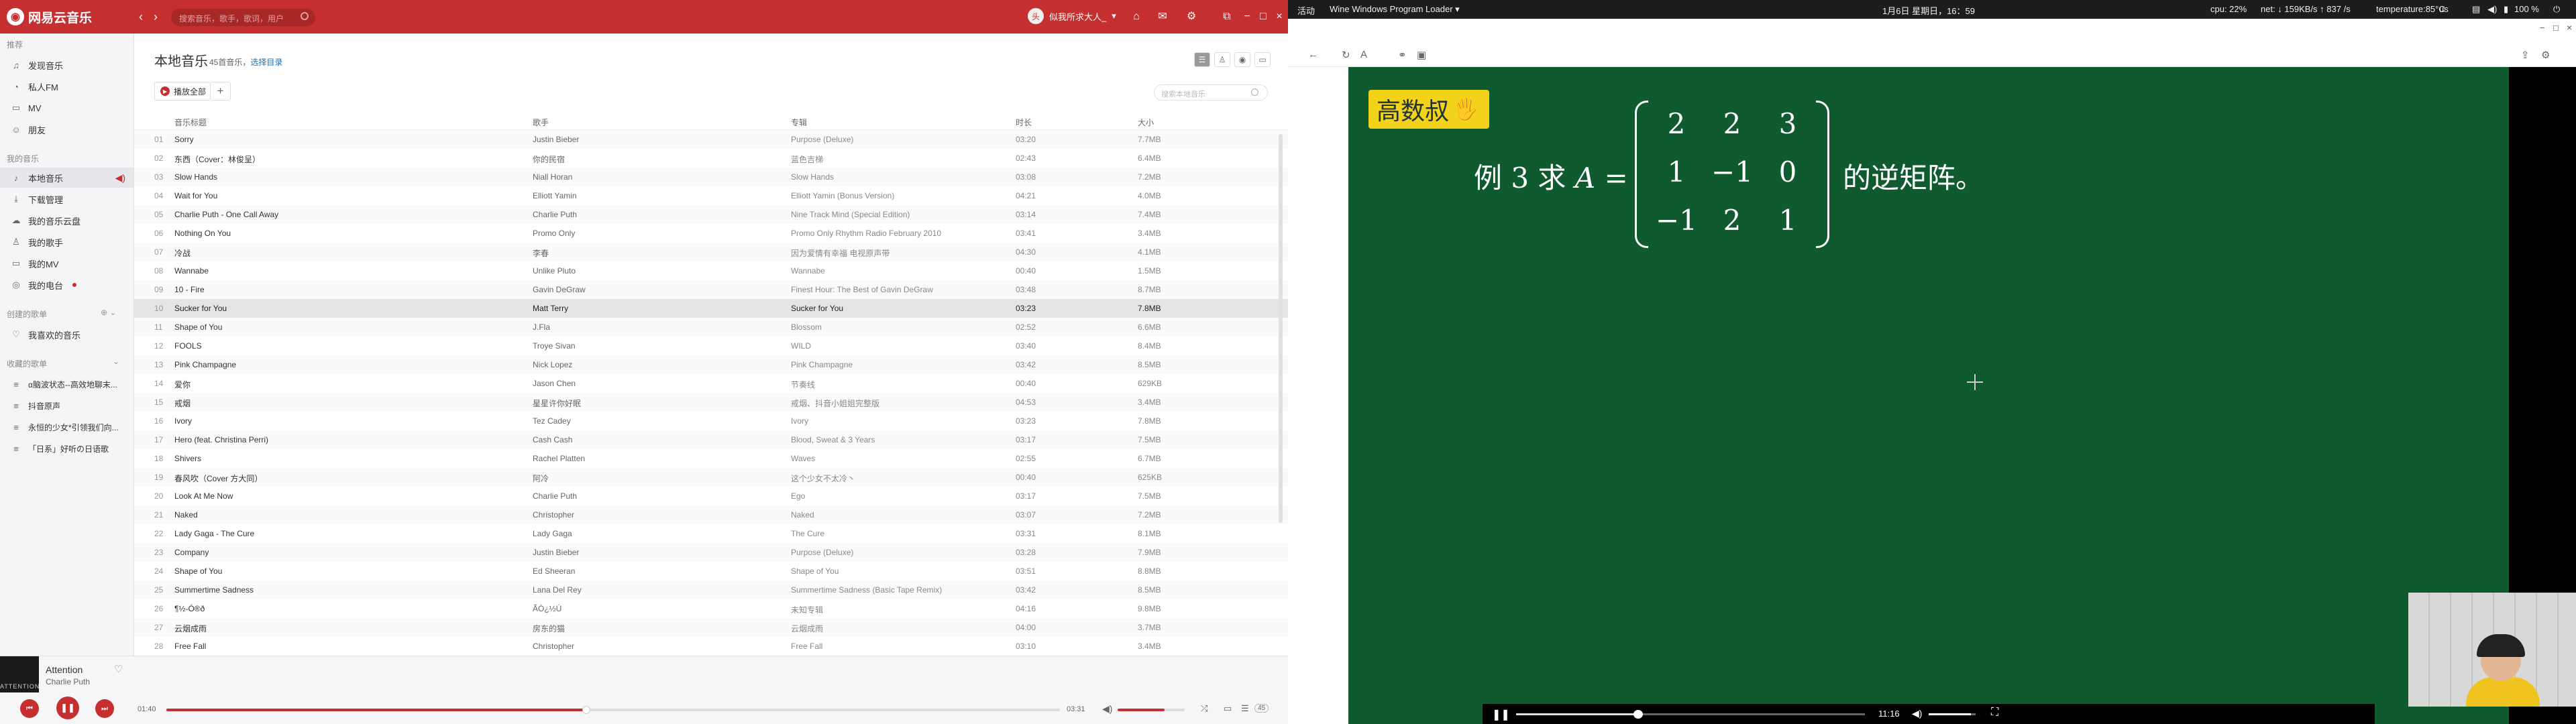 The height and width of the screenshot is (724, 2576). I want to click on skin-icon: ⌂, so click(1136, 16).